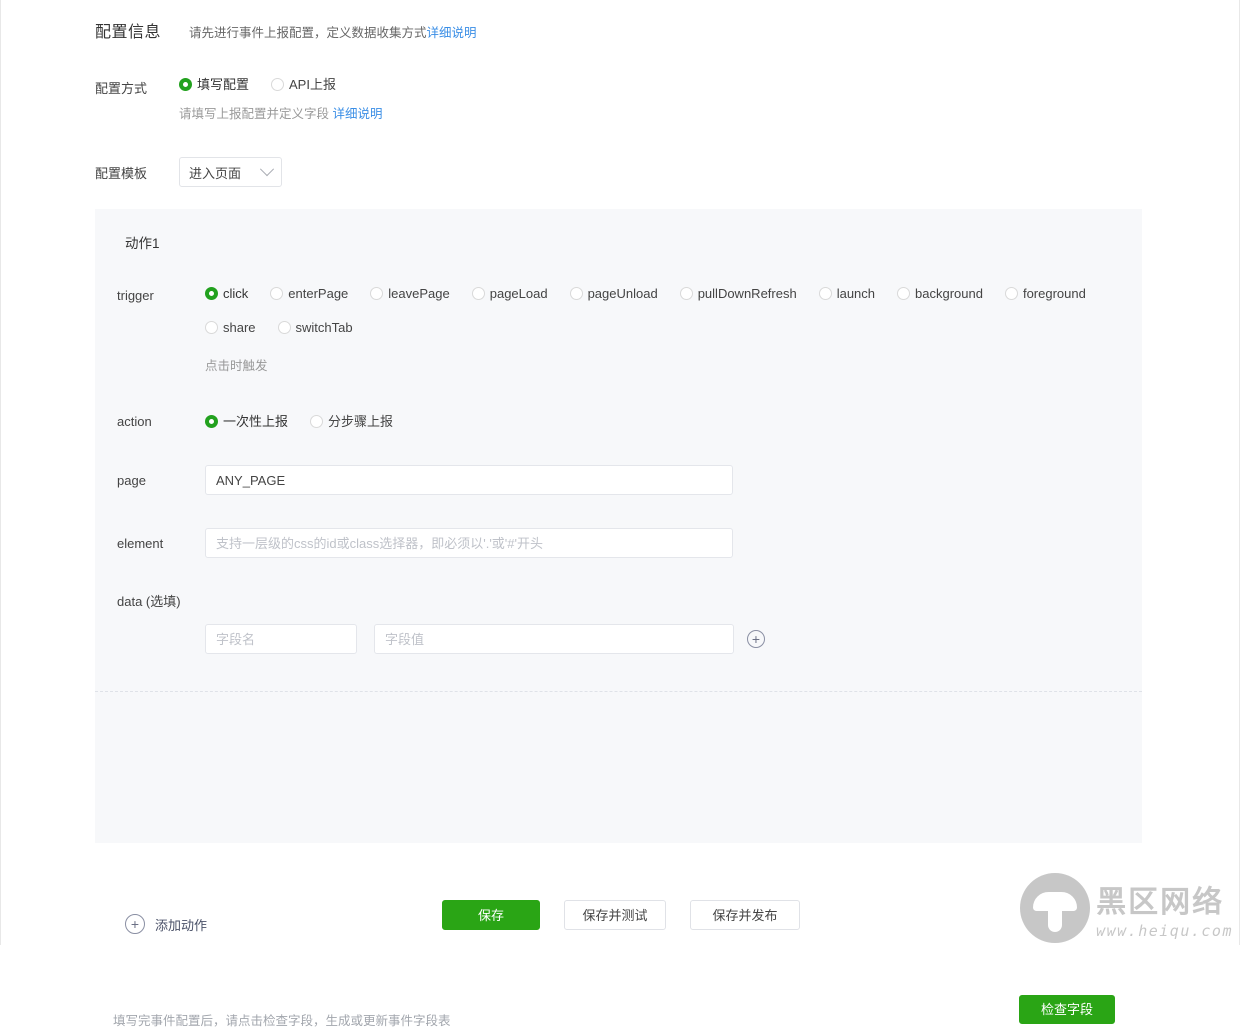 The height and width of the screenshot is (1029, 1240). Describe the element at coordinates (419, 293) in the screenshot. I see `trigger-option-leavepage-label: leavePage` at that location.